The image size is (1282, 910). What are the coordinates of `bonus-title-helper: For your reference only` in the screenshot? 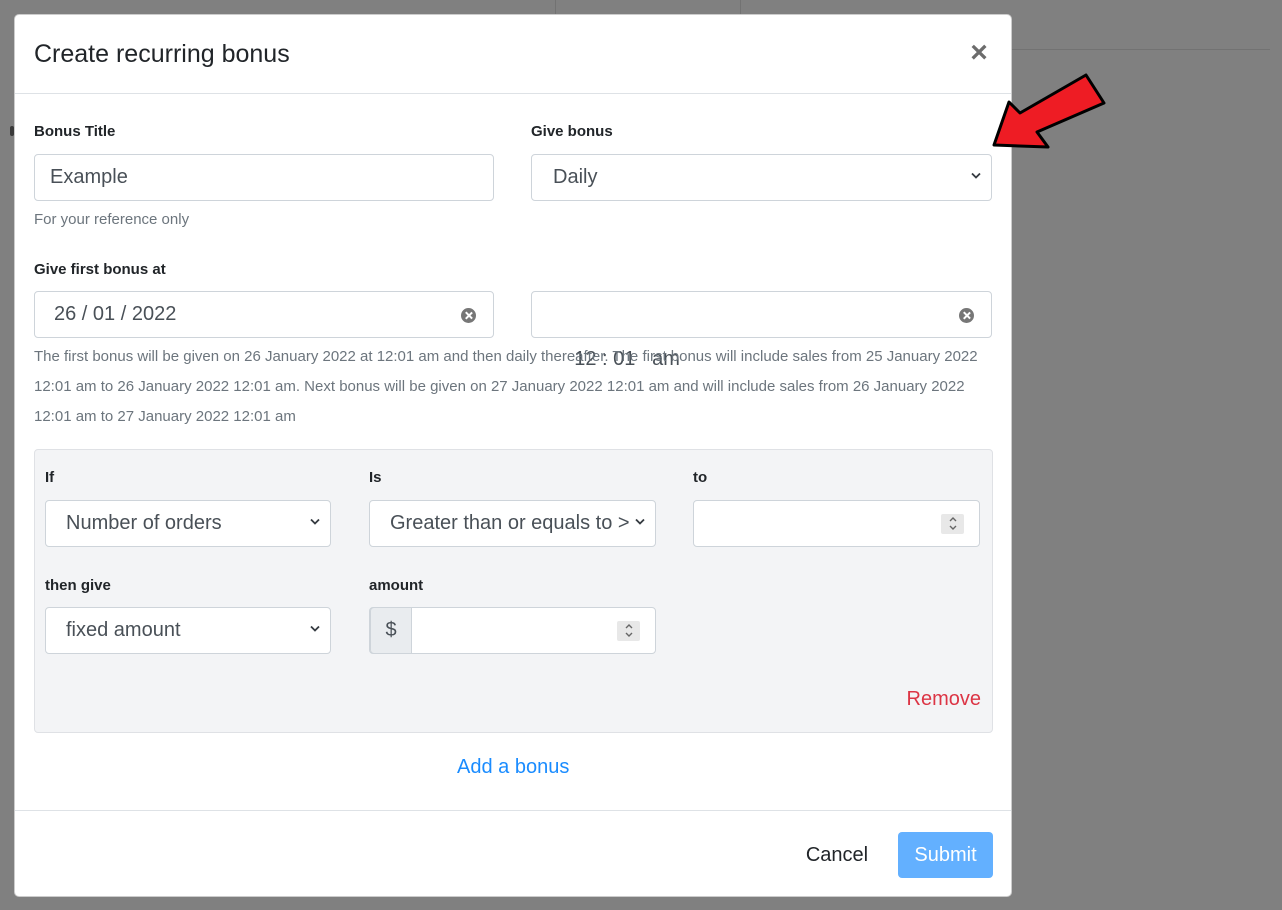 It's located at (112, 219).